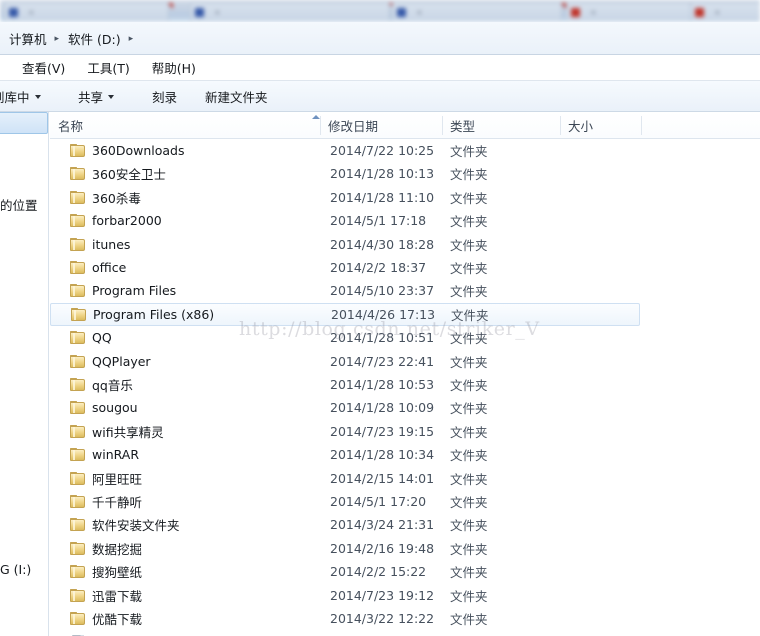 This screenshot has width=760, height=636. Describe the element at coordinates (378, 571) in the screenshot. I see `file-date-cell: 2014/2/2 15:22` at that location.